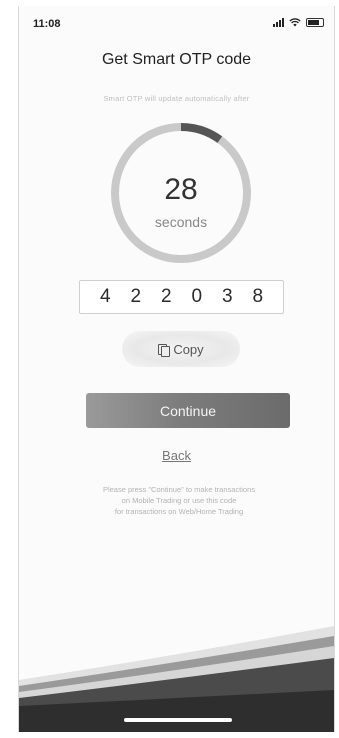  I want to click on continue-button-label: Continue, so click(188, 410).